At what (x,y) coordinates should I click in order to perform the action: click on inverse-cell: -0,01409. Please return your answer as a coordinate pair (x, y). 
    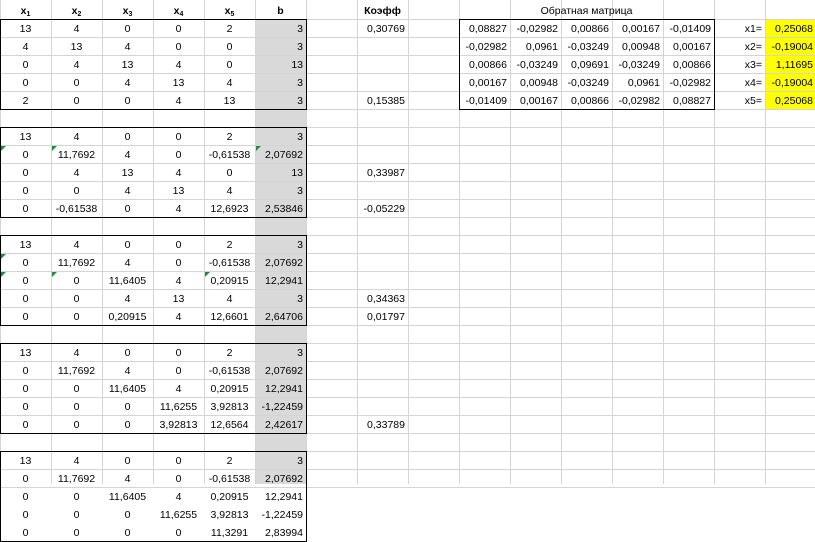
    Looking at the image, I should click on (484, 101).